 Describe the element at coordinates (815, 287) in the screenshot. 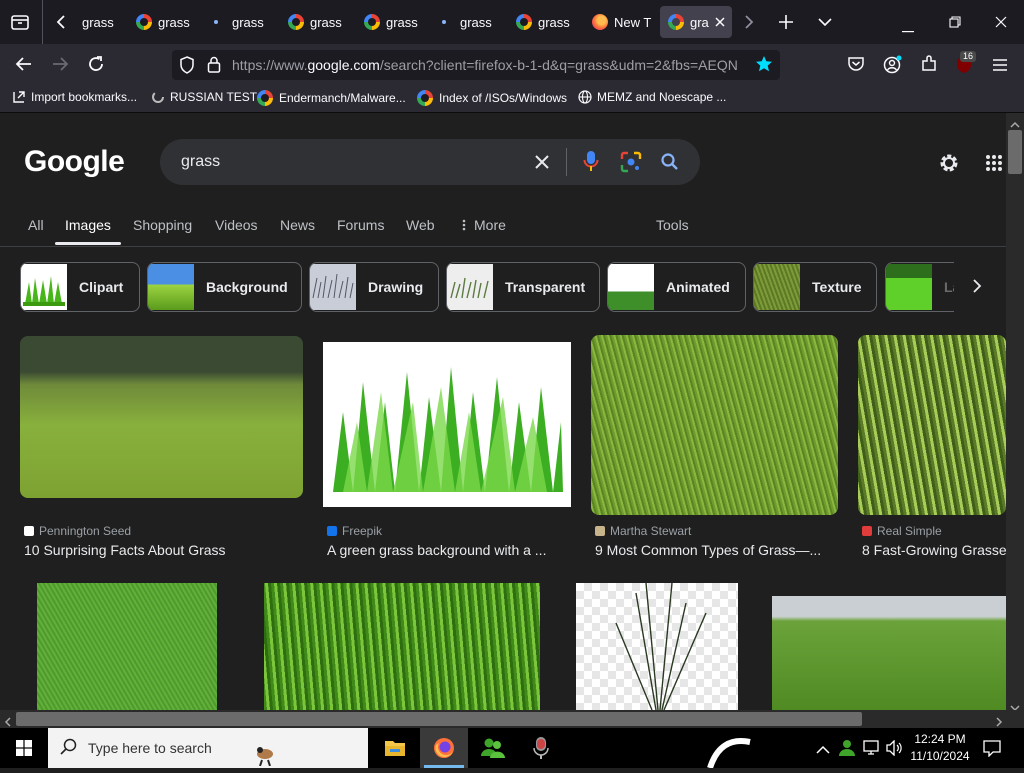

I see `chip-texture: Texture` at that location.